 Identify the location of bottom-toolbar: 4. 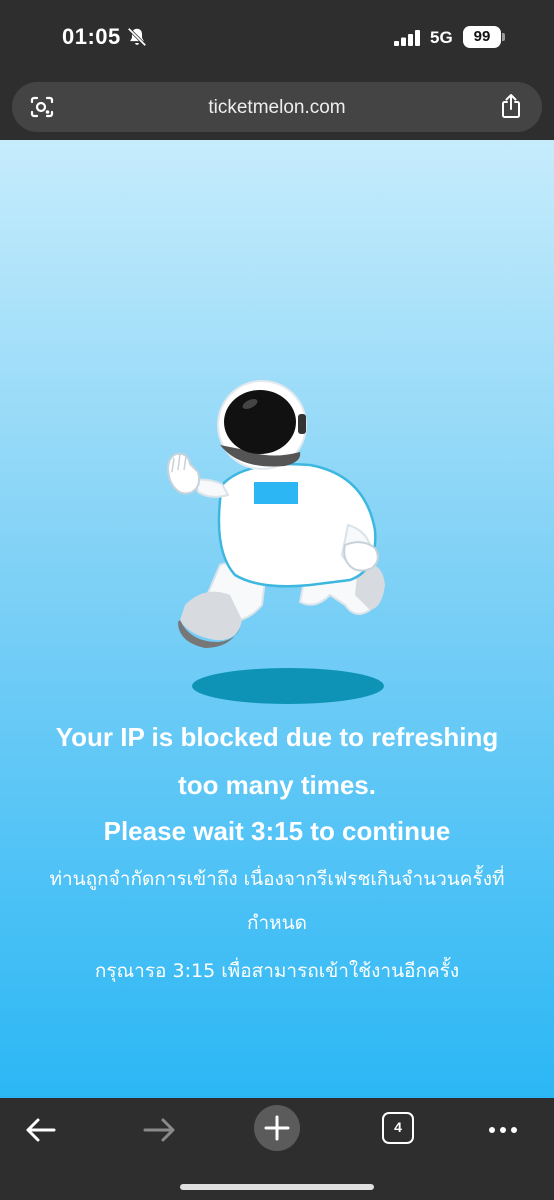
(277, 1149).